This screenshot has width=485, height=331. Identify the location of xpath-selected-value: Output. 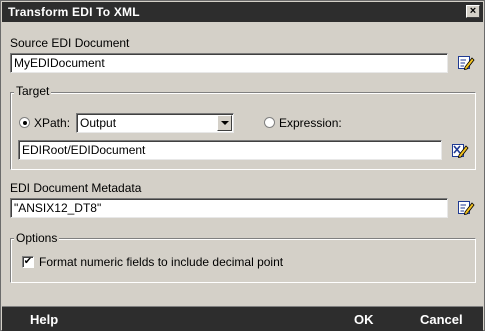
(98, 123).